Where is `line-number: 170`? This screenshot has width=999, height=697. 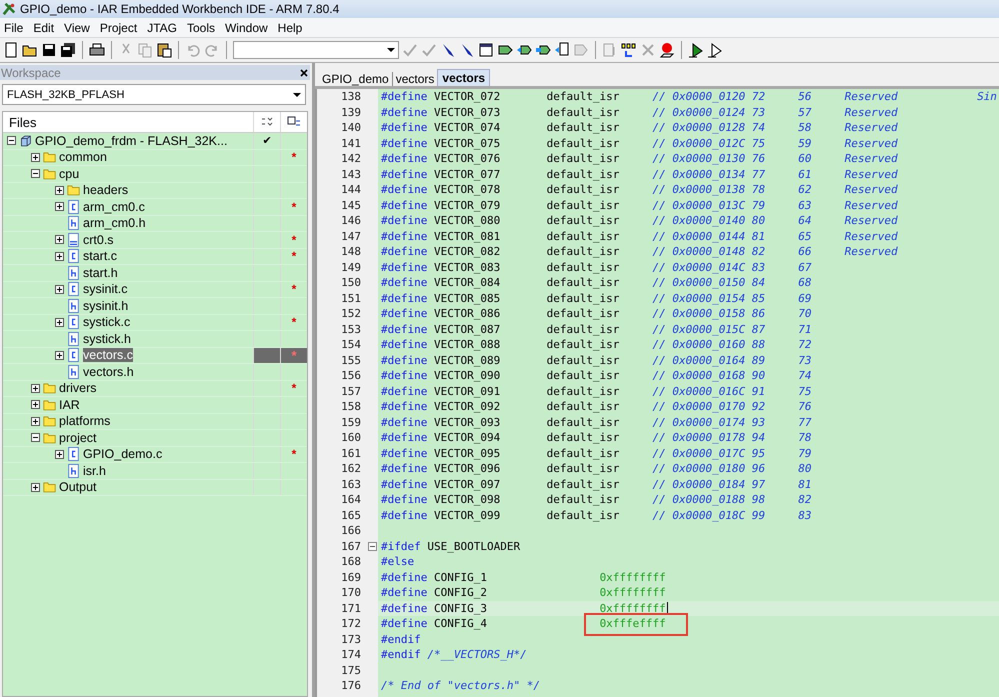
line-number: 170 is located at coordinates (351, 592).